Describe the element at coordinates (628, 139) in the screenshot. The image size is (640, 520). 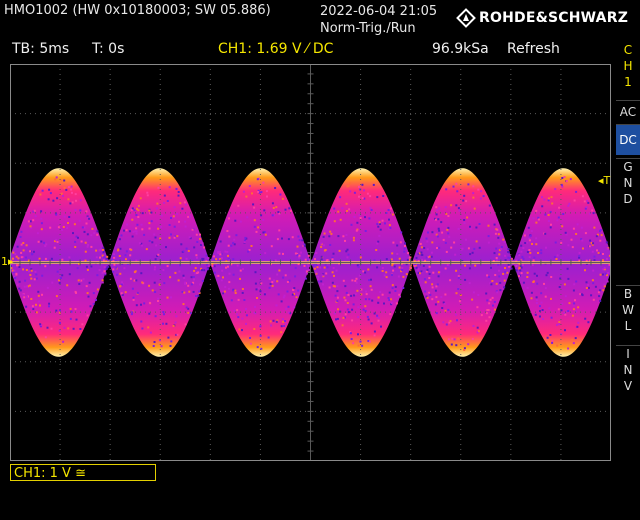
I see `coupling-dc-button: DC` at that location.